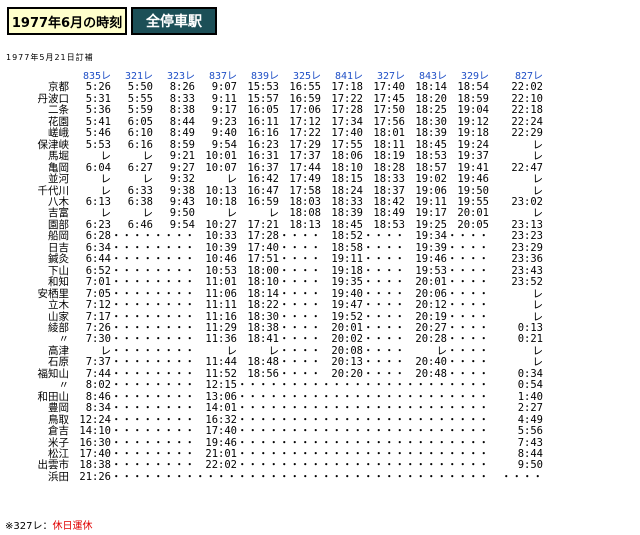 Image resolution: width=640 pixels, height=535 pixels. I want to click on station-name: 馬堀, so click(58, 156).